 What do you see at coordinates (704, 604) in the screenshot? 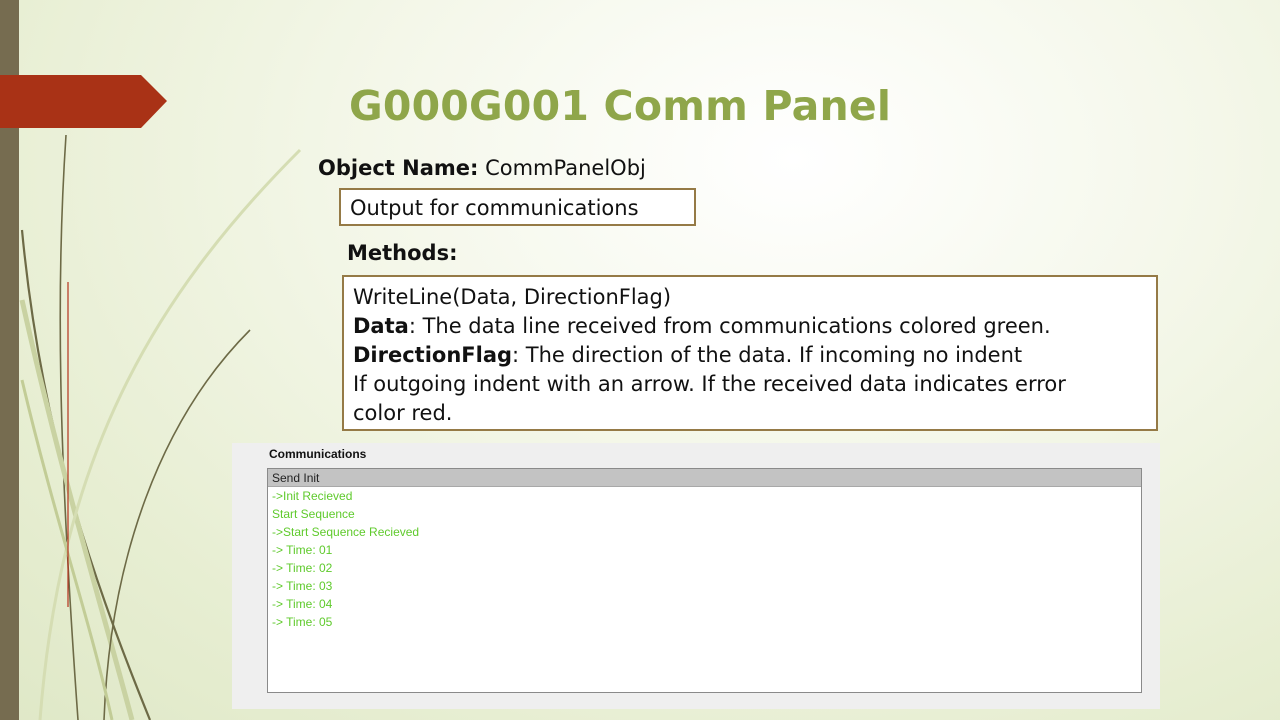
I see `comm-line: -> Time: 04` at bounding box center [704, 604].